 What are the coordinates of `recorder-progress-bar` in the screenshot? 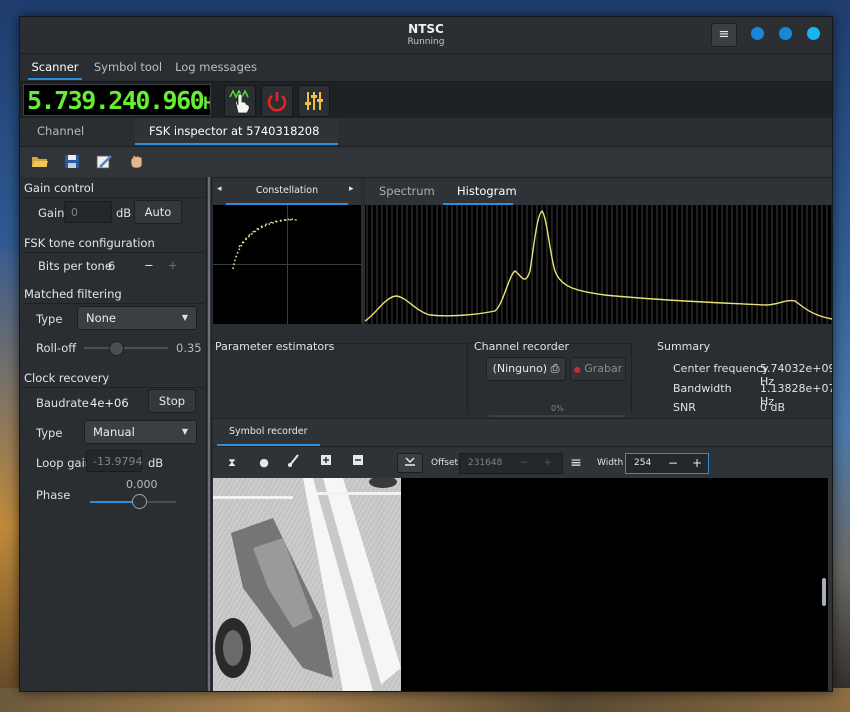 It's located at (557, 416).